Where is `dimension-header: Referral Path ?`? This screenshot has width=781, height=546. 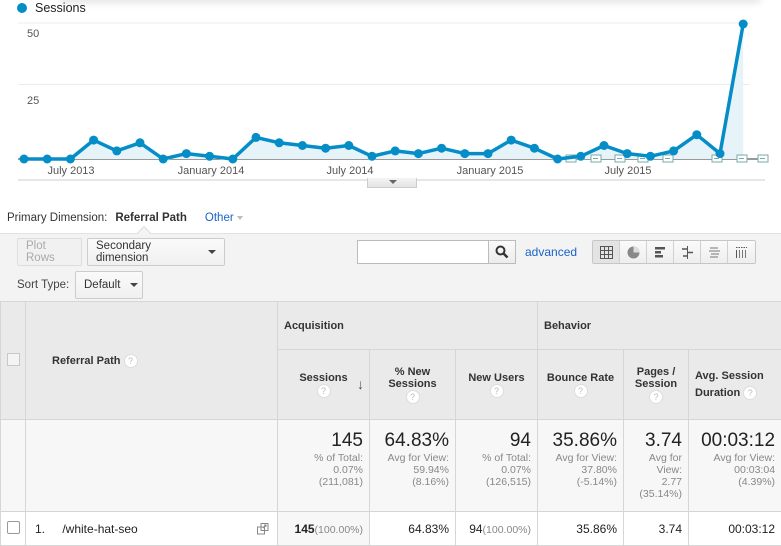
dimension-header: Referral Path ? is located at coordinates (151, 360).